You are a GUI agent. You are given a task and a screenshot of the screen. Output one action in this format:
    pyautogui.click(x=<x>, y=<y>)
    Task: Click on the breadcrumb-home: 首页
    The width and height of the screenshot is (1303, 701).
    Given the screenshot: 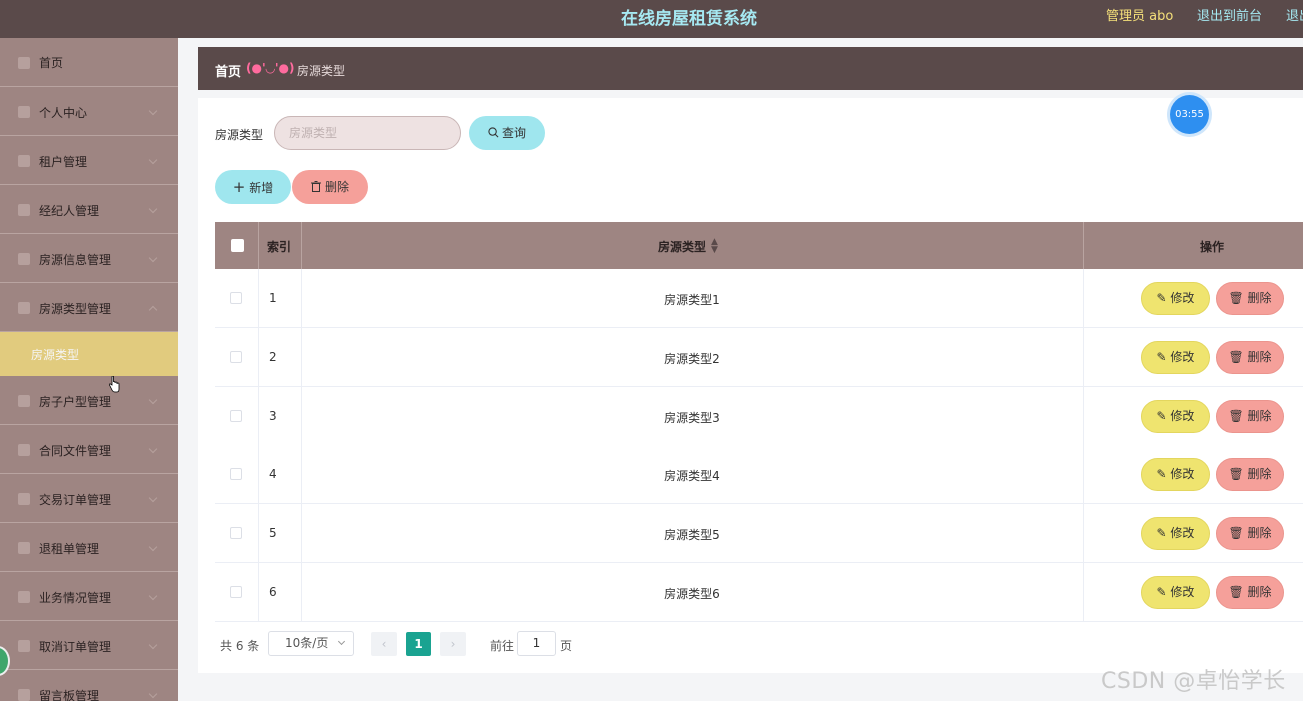 What is the action you would take?
    pyautogui.click(x=228, y=70)
    